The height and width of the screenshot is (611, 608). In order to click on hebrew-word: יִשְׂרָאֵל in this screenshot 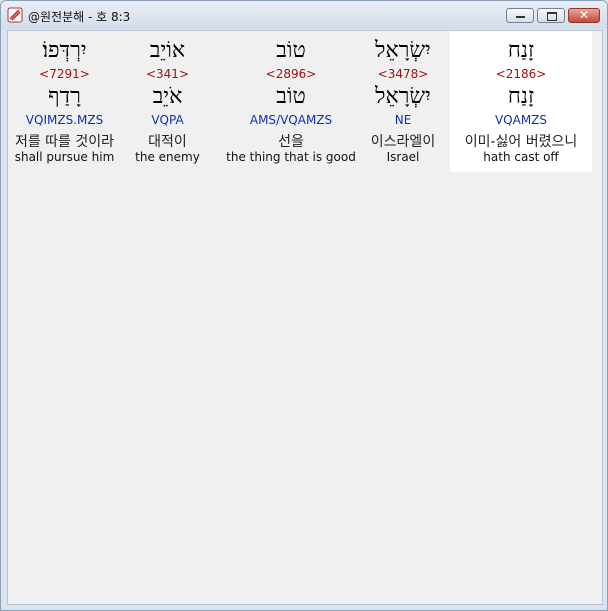, I will do `click(403, 50)`.